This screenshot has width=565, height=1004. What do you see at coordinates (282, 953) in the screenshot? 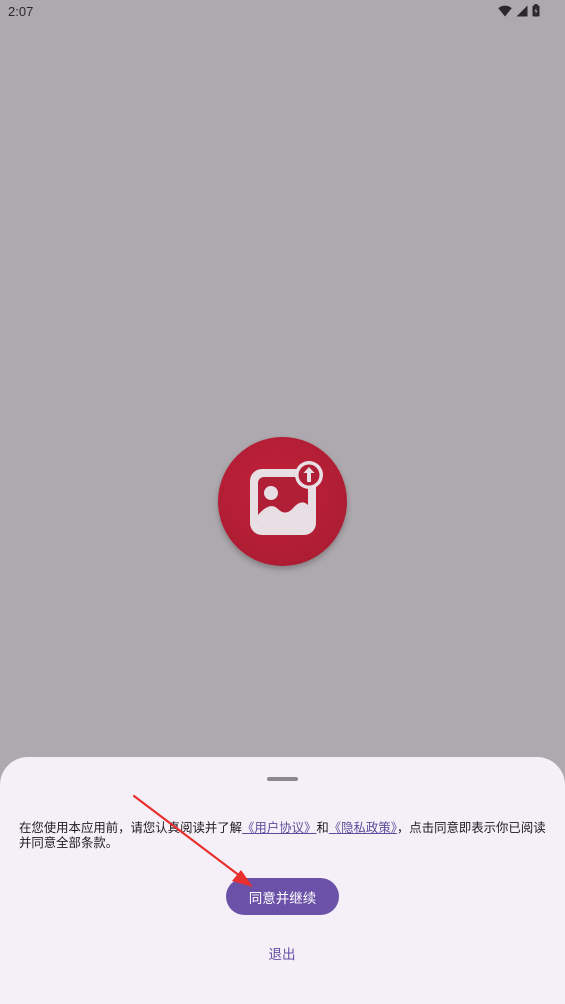
I see `exit-button: 退出` at bounding box center [282, 953].